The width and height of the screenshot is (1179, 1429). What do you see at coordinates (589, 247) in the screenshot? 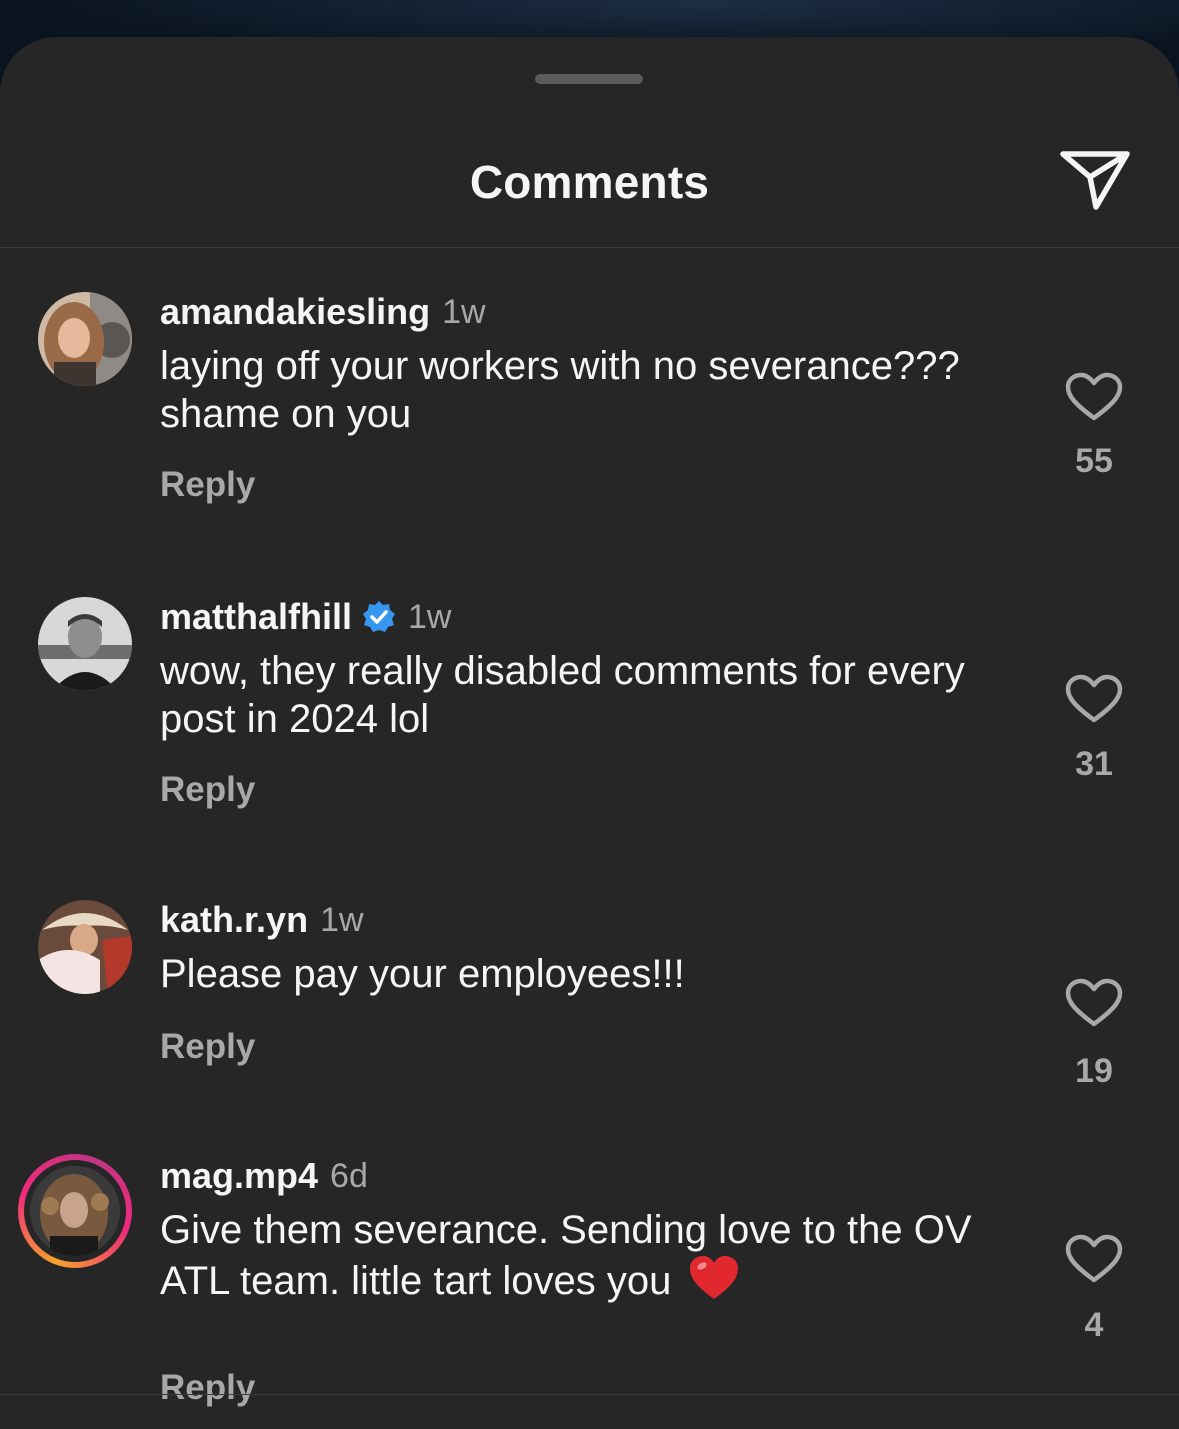
I see `header-divider` at bounding box center [589, 247].